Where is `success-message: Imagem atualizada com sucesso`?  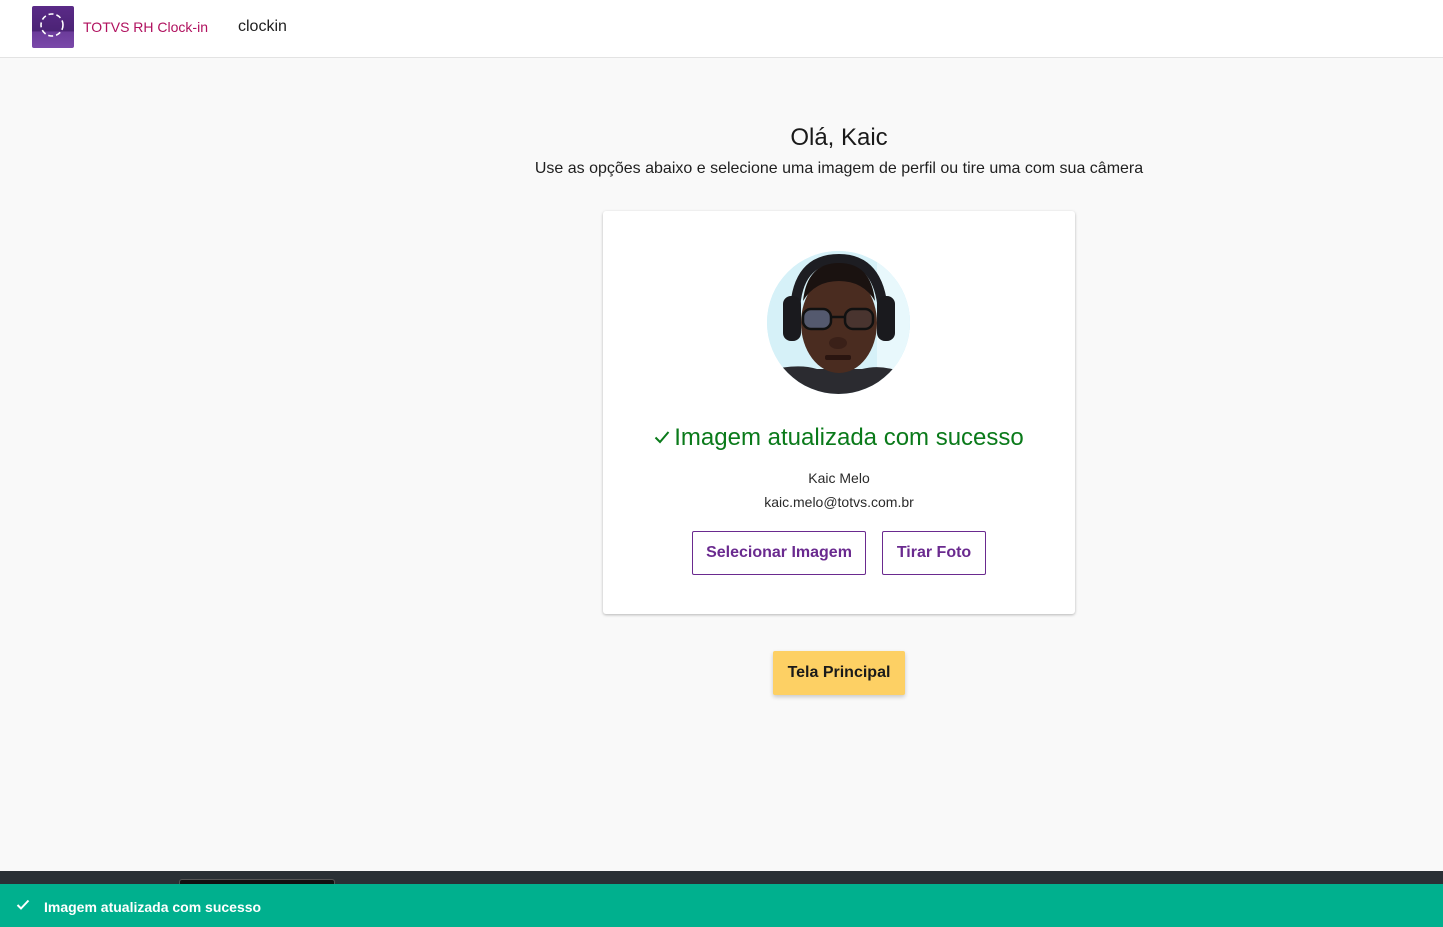 success-message: Imagem atualizada com sucesso is located at coordinates (839, 438).